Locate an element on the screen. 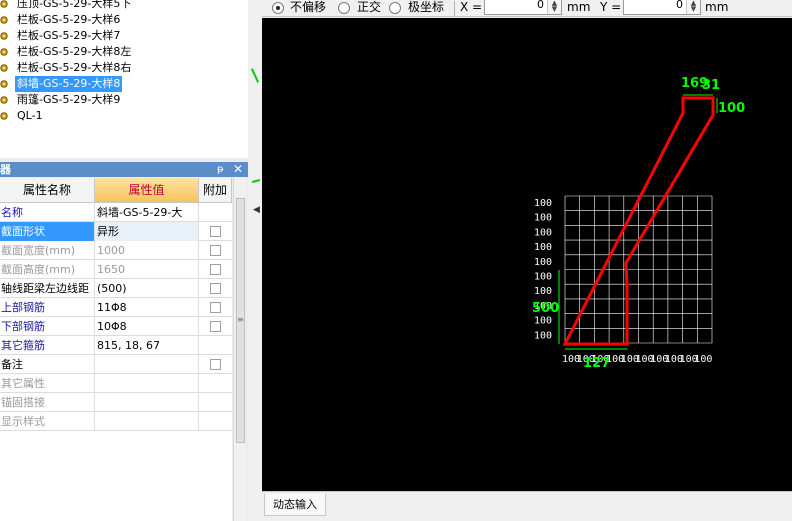 The width and height of the screenshot is (792, 521). bottom-bar: 动态输入 is located at coordinates (527, 506).